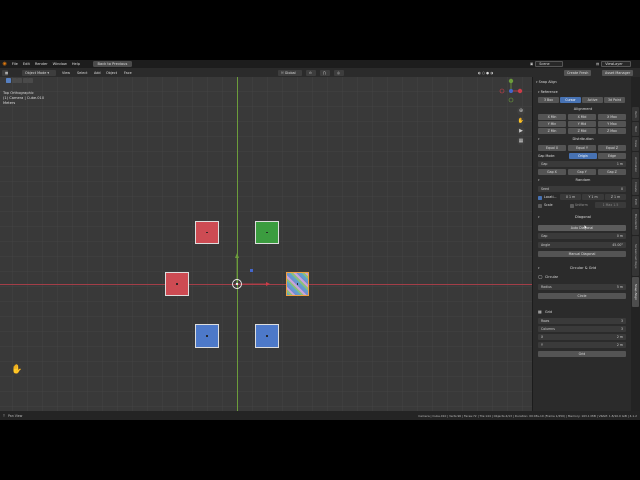 The height and width of the screenshot is (480, 640). I want to click on grid-x-field: X 2 m, so click(582, 337).